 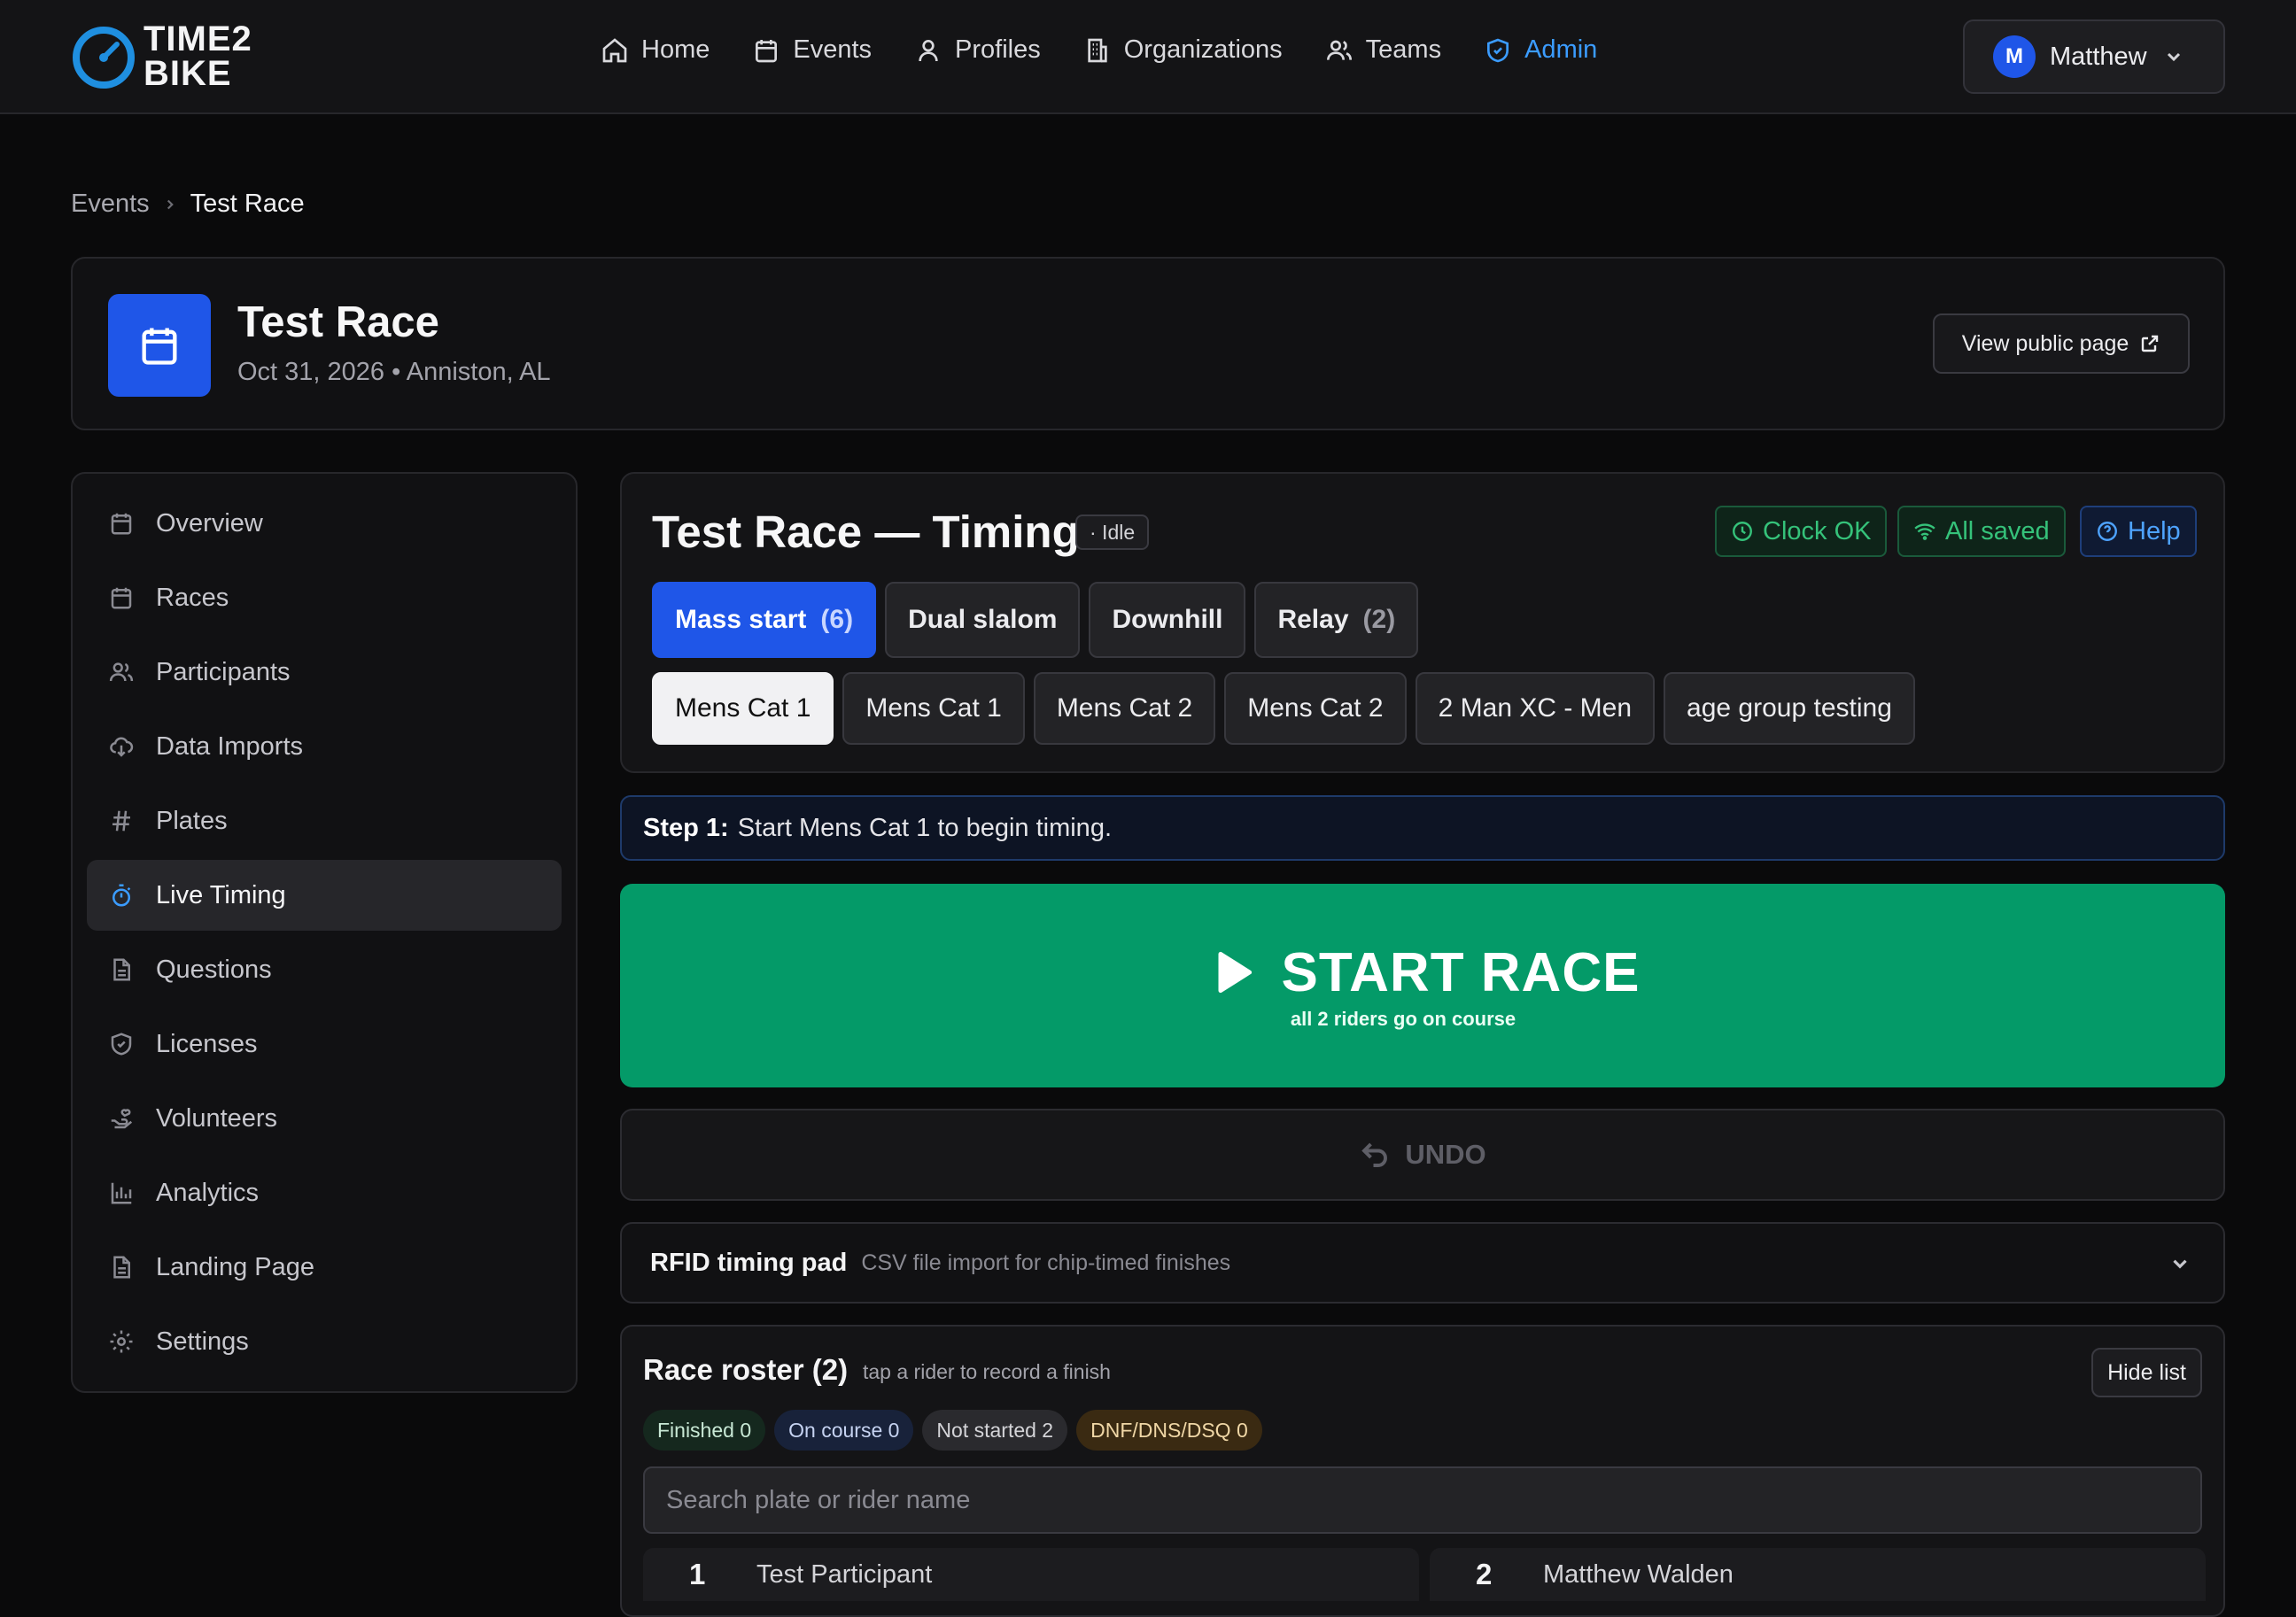 I want to click on sidebar-item-label: Landing Page, so click(x=235, y=1266).